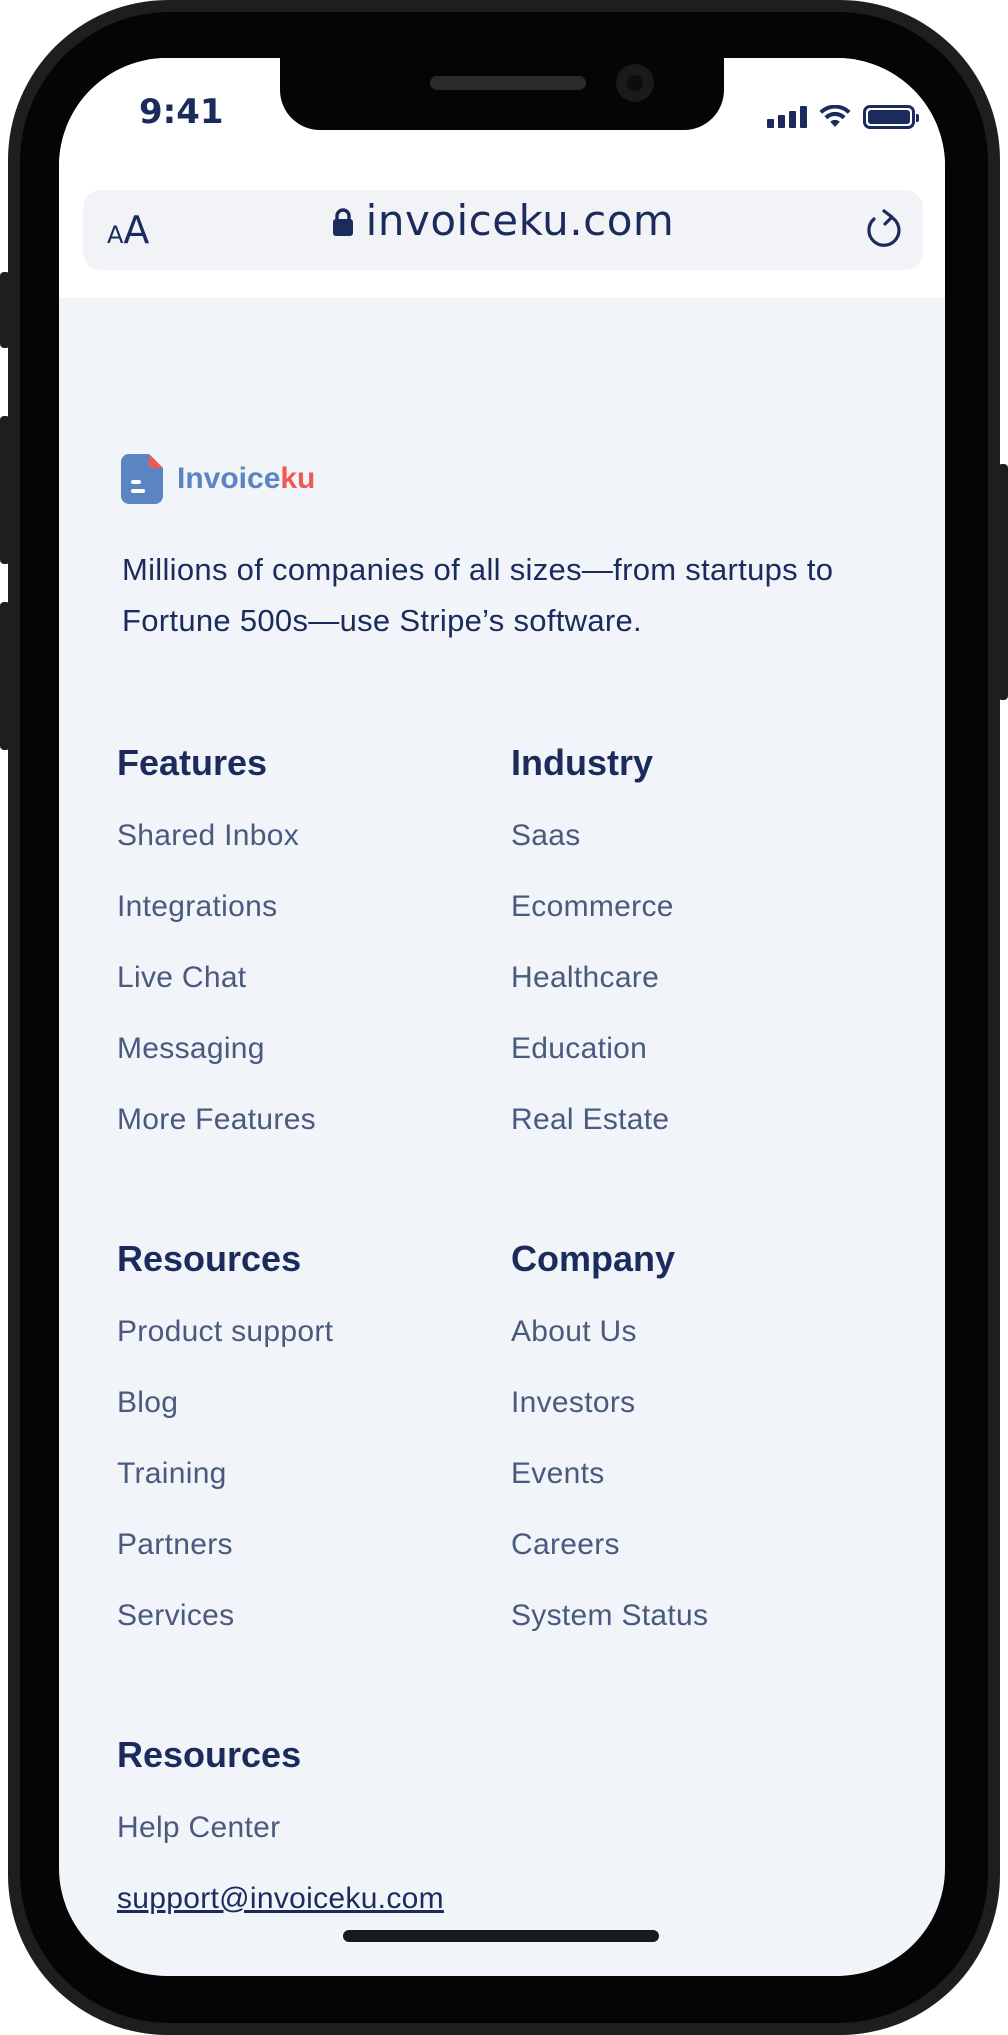 The width and height of the screenshot is (1008, 2035). I want to click on battery-icon, so click(891, 117).